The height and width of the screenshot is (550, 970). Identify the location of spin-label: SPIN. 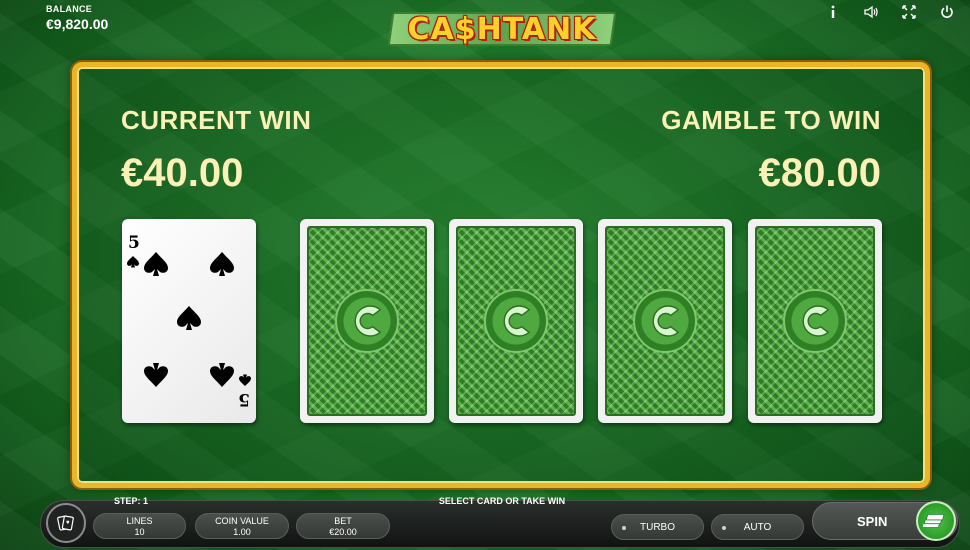
(872, 521).